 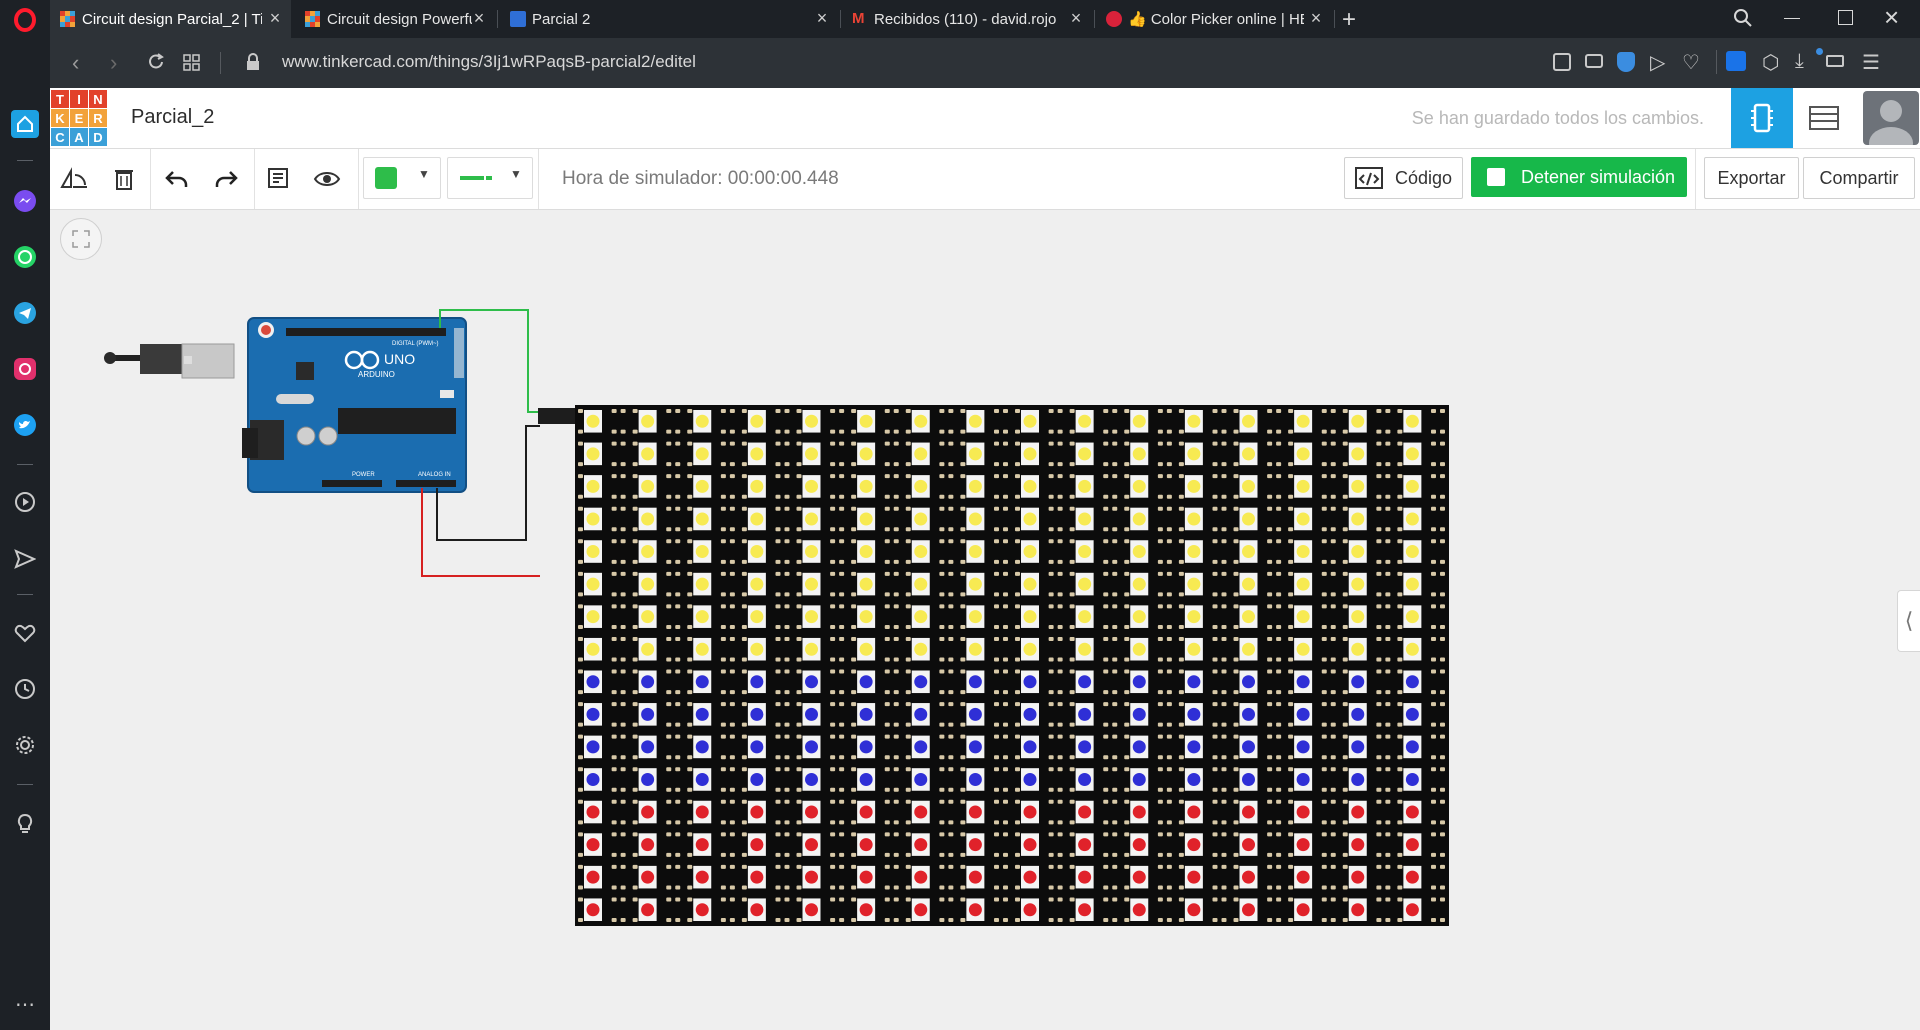 I want to click on tab-color-picker: 👍 Color Picker online | HEX ×, so click(x=1214, y=19).